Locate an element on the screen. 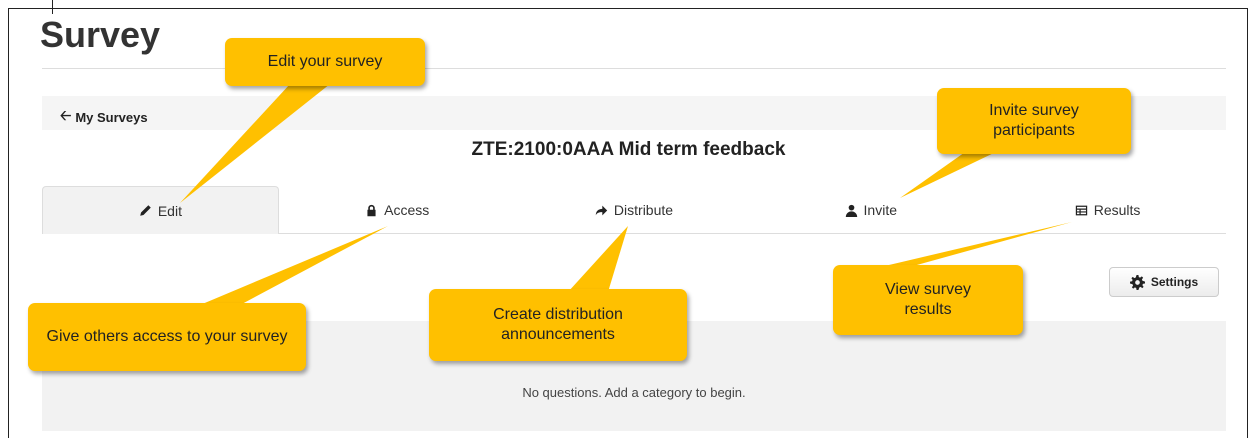 The image size is (1257, 438). tab-distribute: Distribute is located at coordinates (634, 209).